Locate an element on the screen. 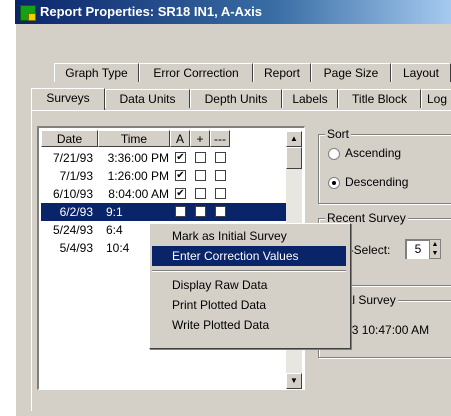  cell-date: 7/1/93 is located at coordinates (76, 176).